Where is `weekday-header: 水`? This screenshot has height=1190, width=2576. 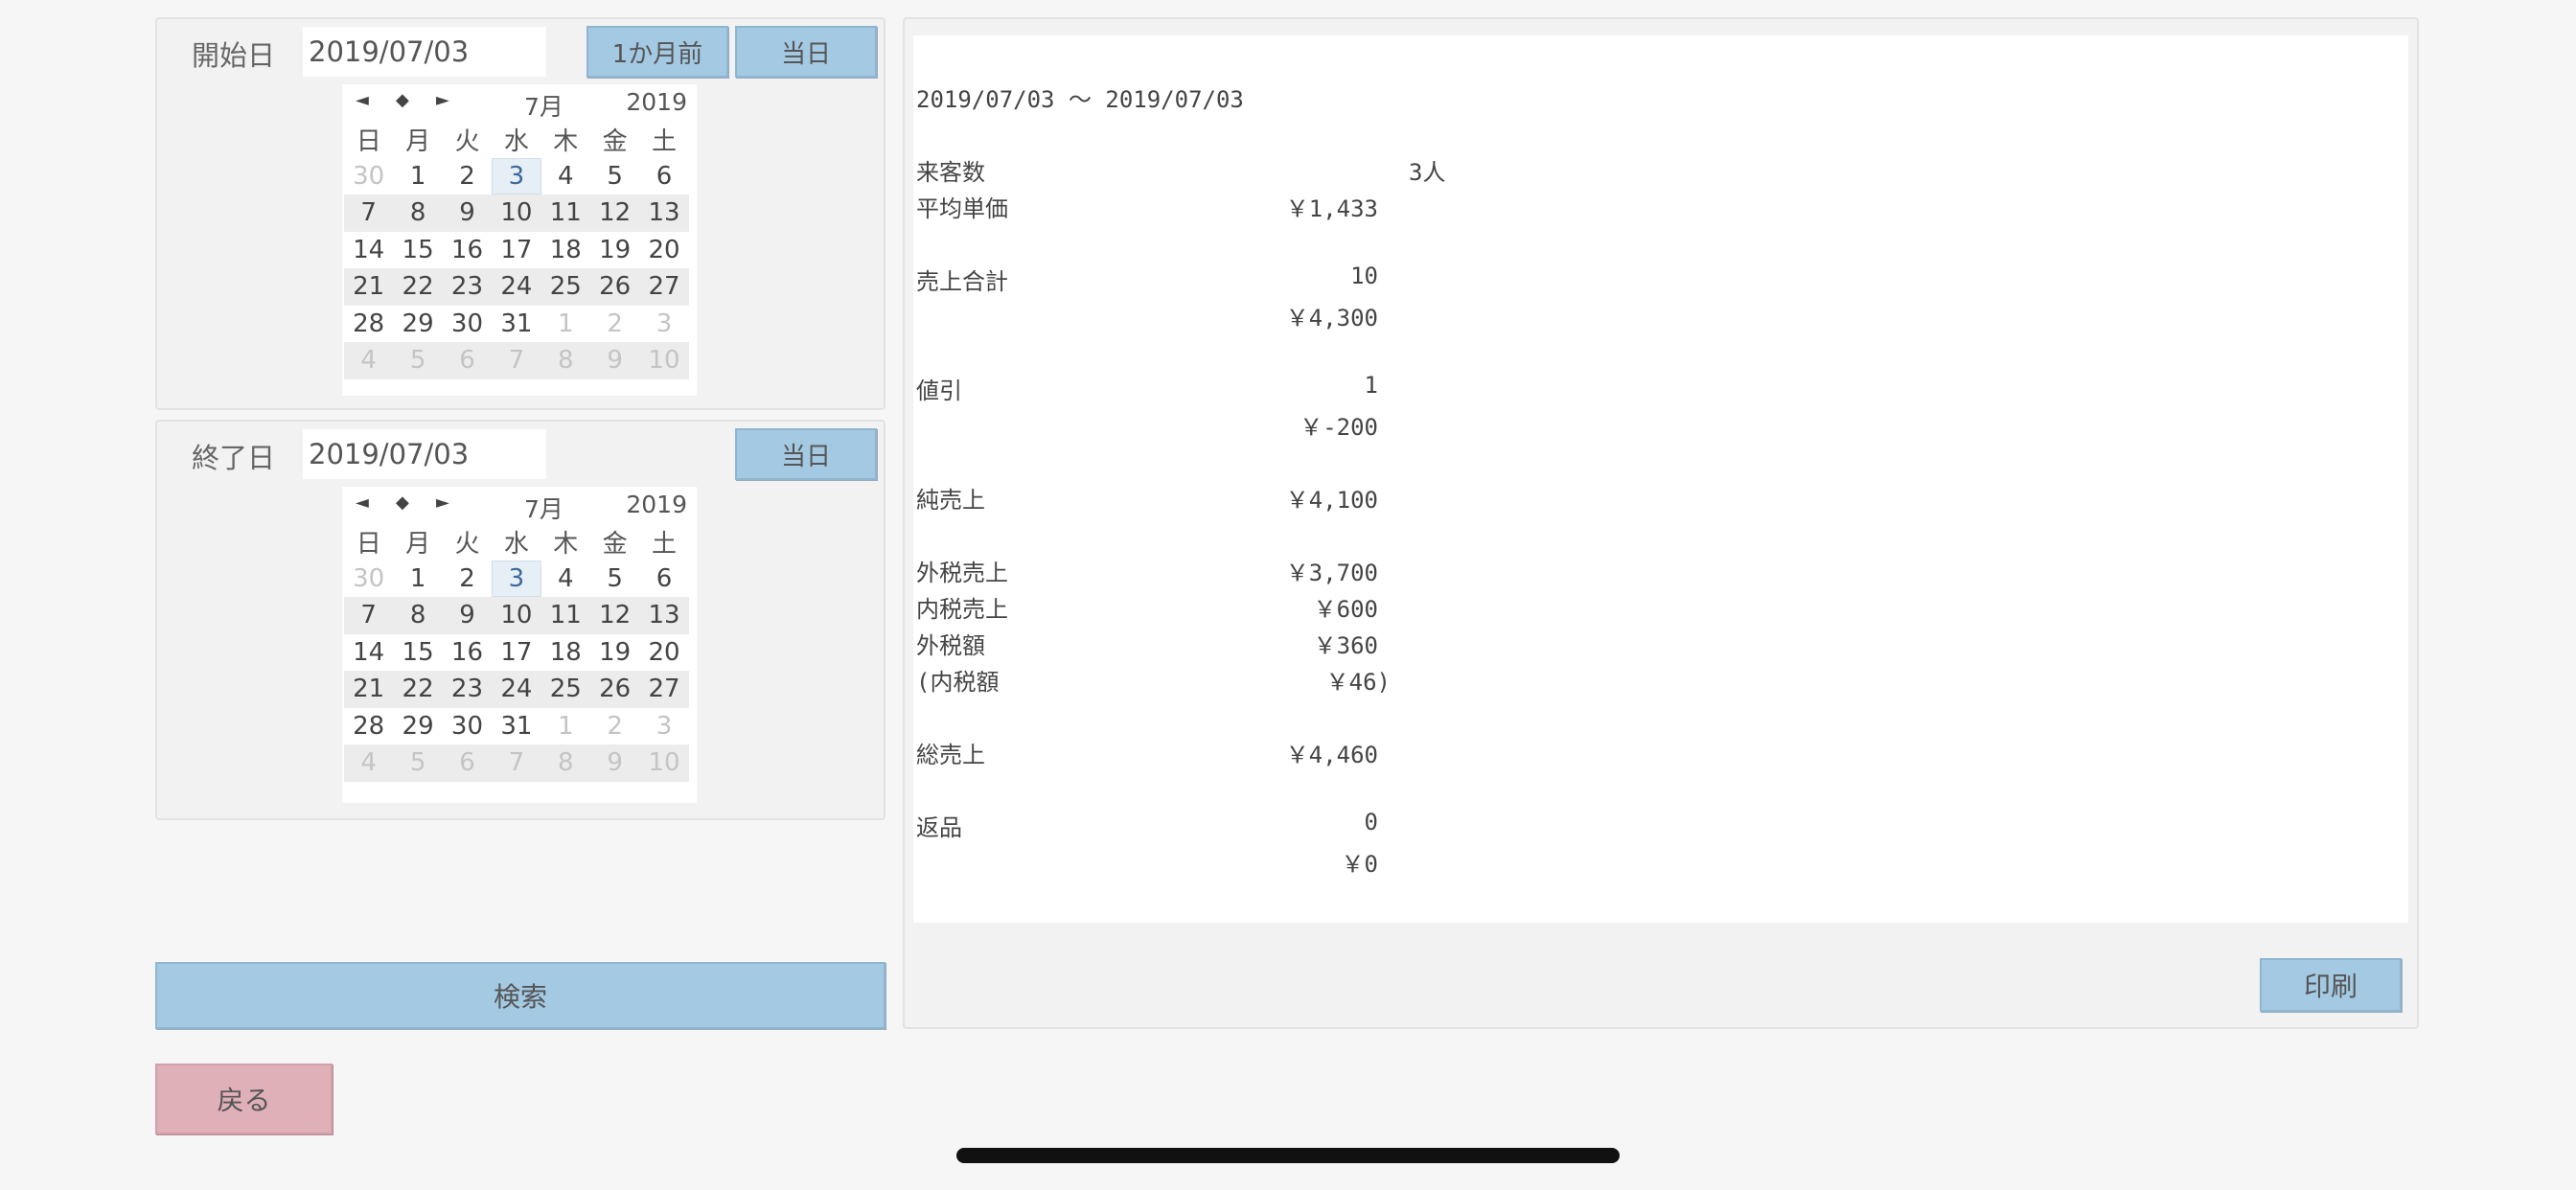
weekday-header: 水 is located at coordinates (516, 544).